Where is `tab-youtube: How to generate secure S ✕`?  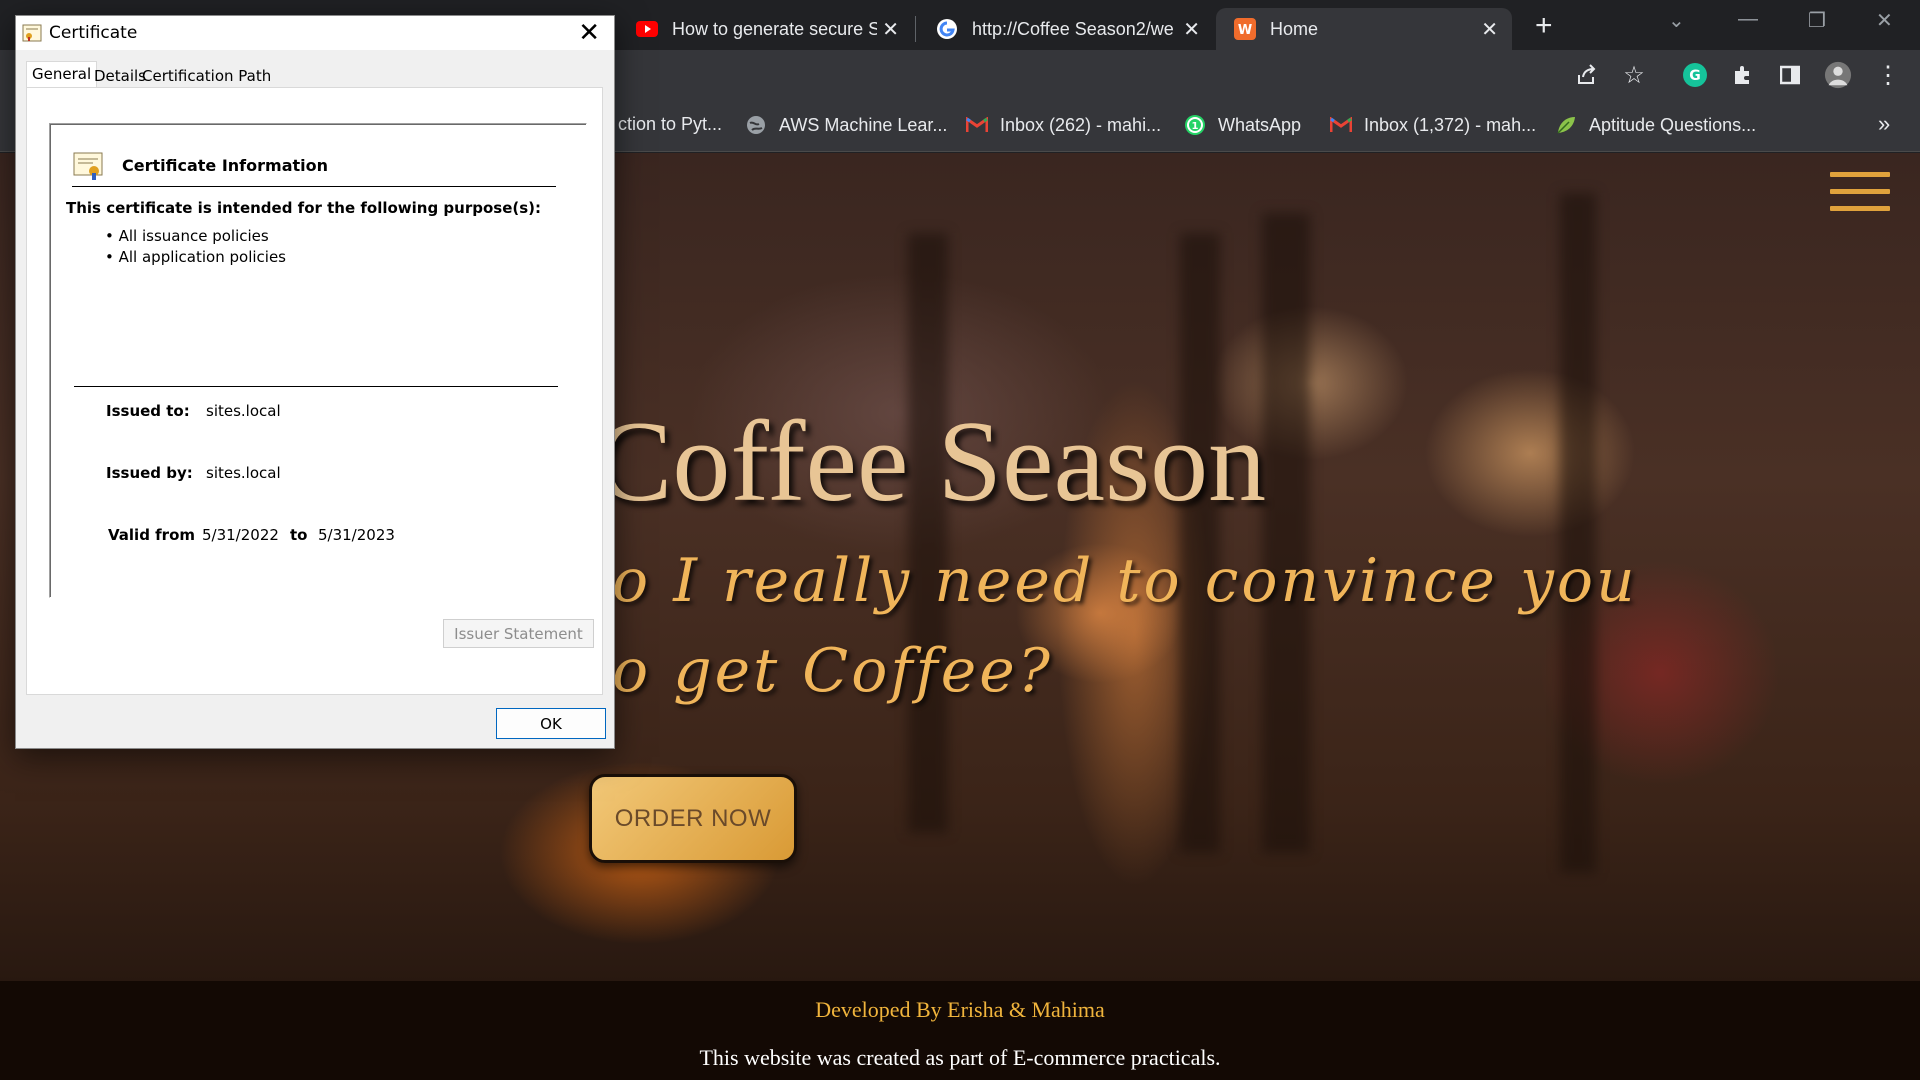
tab-youtube: How to generate secure S ✕ is located at coordinates (765, 29).